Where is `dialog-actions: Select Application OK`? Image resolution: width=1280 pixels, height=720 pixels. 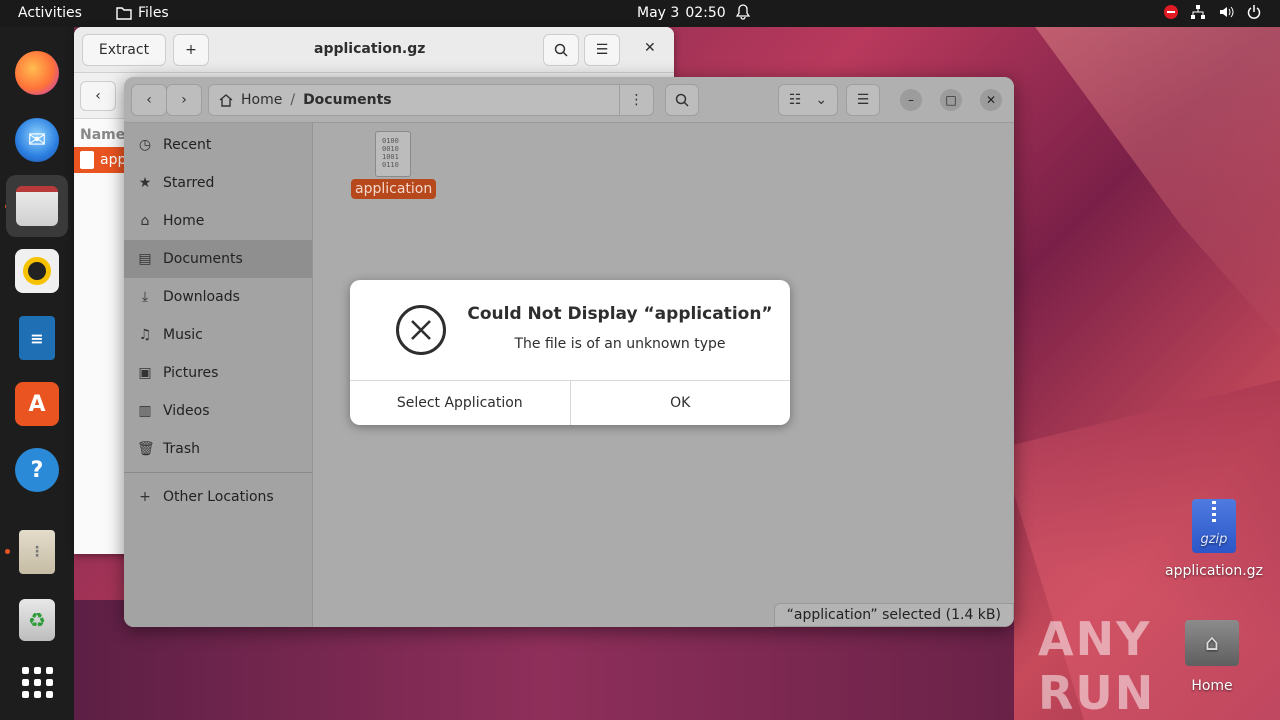 dialog-actions: Select Application OK is located at coordinates (570, 402).